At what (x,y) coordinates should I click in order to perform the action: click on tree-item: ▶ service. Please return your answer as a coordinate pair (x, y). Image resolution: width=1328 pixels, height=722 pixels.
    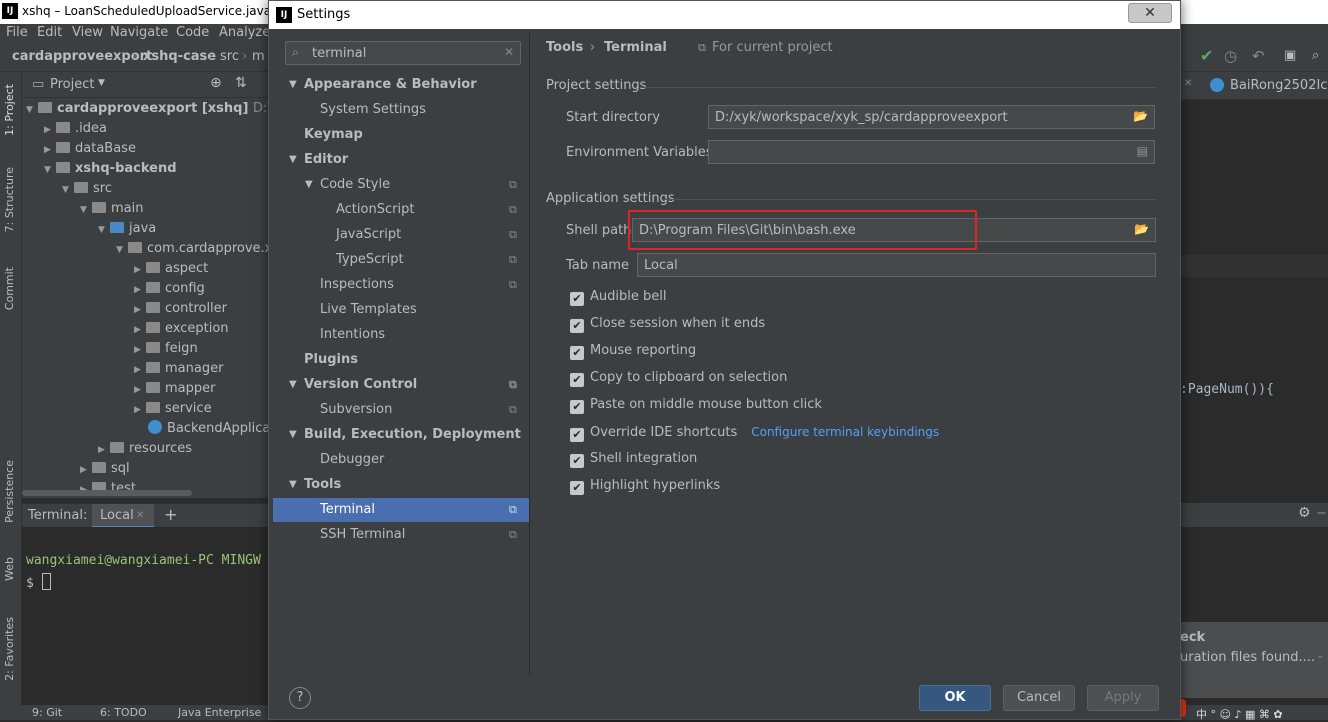
    Looking at the image, I should click on (173, 409).